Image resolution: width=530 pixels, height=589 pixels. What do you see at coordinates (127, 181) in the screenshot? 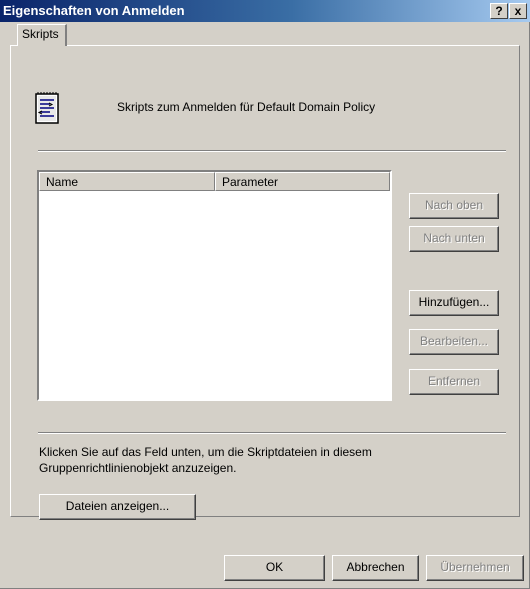
I see `column-header-name: Name` at bounding box center [127, 181].